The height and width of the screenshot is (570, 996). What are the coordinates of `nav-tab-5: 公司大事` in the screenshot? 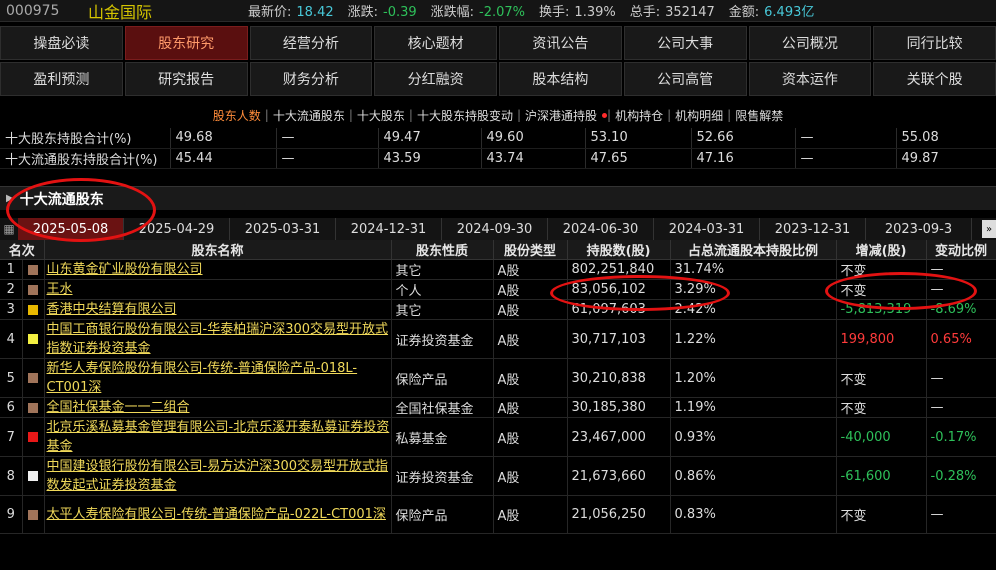 It's located at (685, 43).